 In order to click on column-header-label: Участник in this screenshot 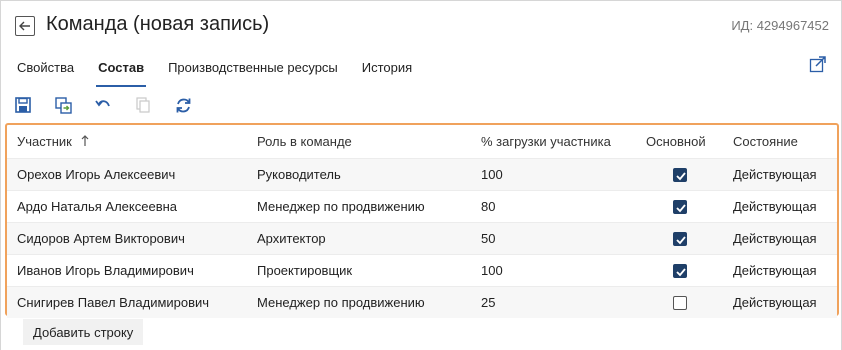, I will do `click(44, 141)`.